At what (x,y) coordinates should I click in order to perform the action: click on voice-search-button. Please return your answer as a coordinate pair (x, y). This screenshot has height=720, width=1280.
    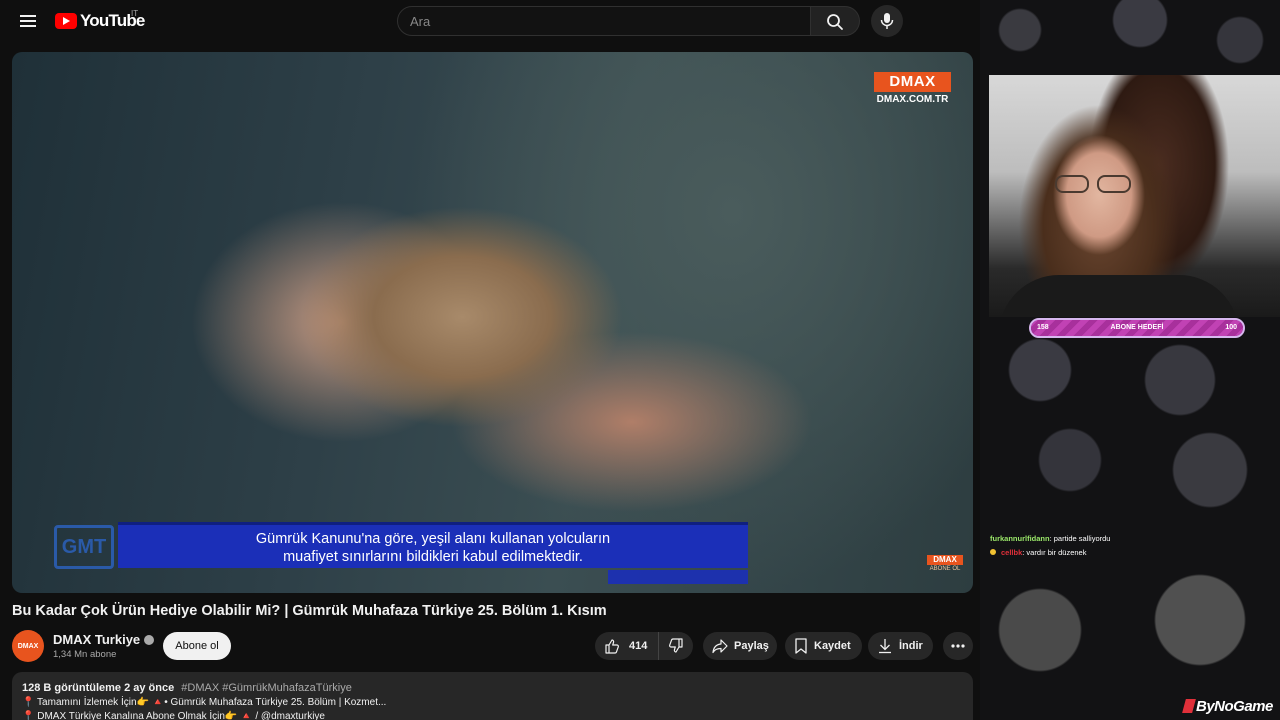
    Looking at the image, I should click on (887, 21).